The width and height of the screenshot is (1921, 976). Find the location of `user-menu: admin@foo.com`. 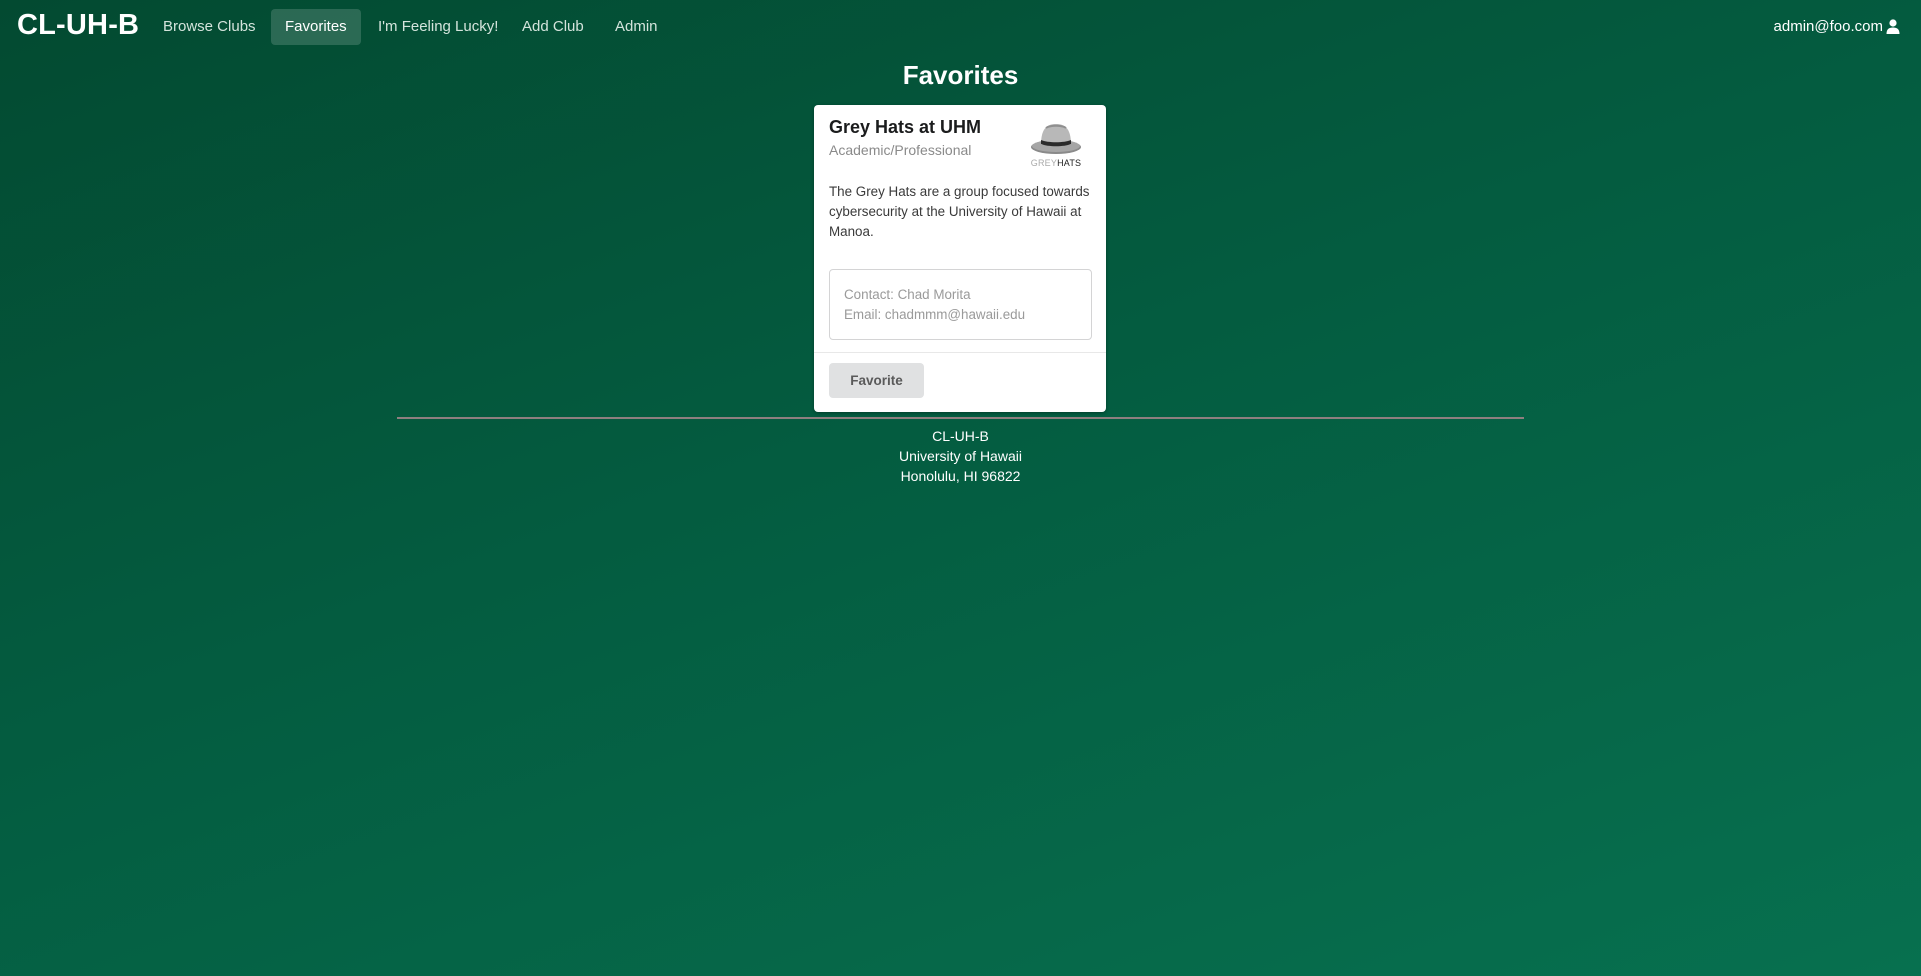

user-menu: admin@foo.com is located at coordinates (1837, 26).